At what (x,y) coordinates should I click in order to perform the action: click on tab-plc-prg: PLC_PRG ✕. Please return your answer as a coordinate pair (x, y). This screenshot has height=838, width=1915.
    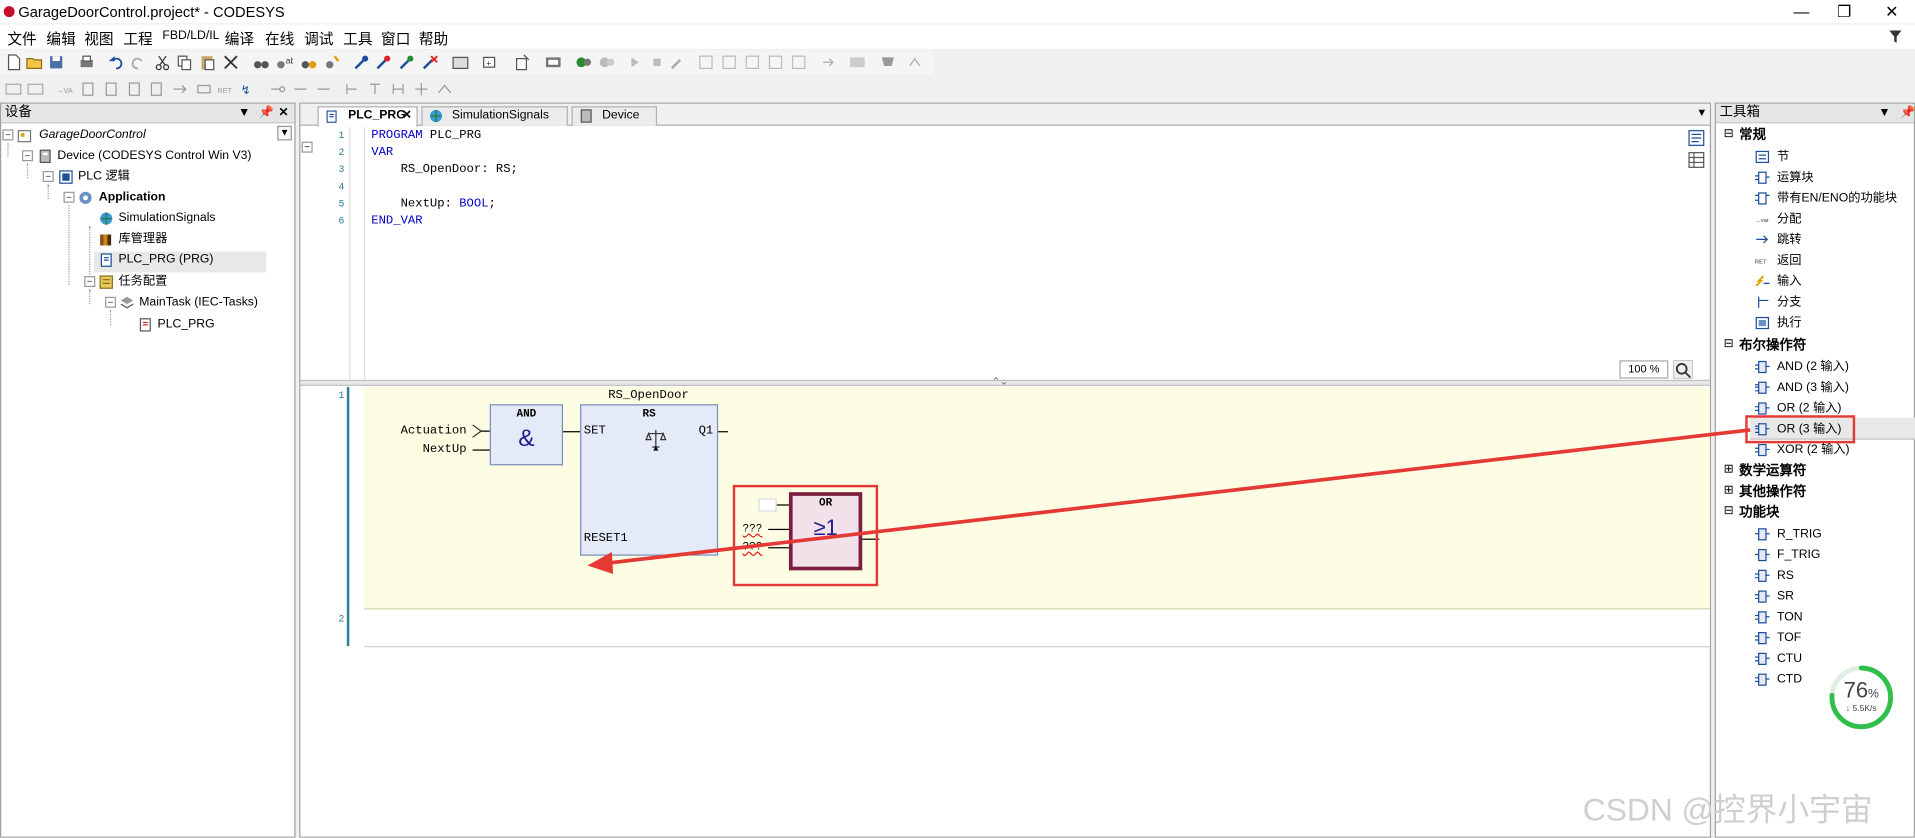
    Looking at the image, I should click on (367, 117).